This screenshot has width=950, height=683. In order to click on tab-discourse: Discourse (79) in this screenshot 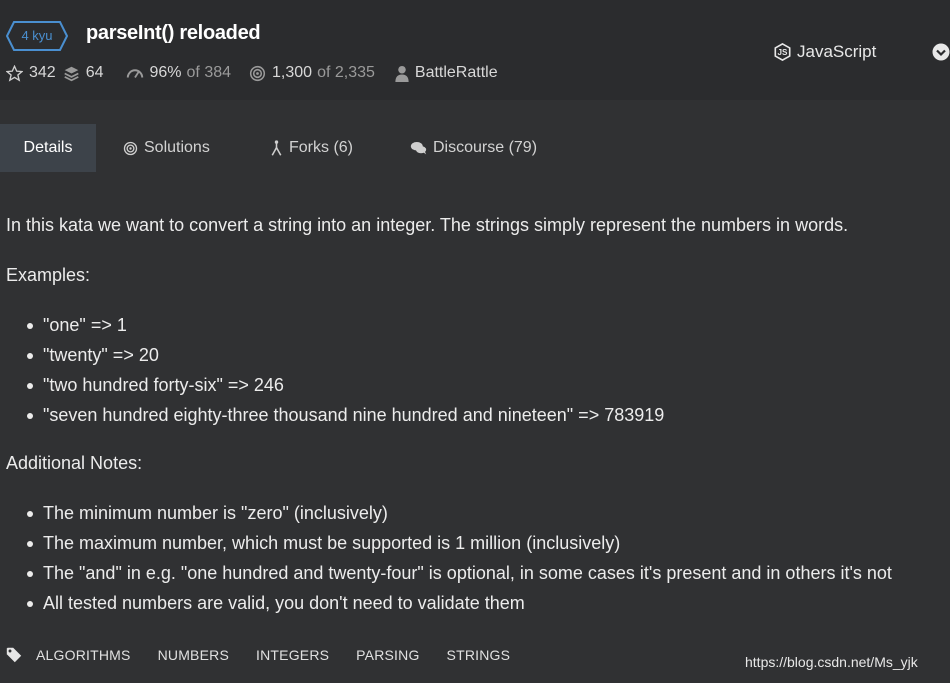, I will do `click(473, 148)`.